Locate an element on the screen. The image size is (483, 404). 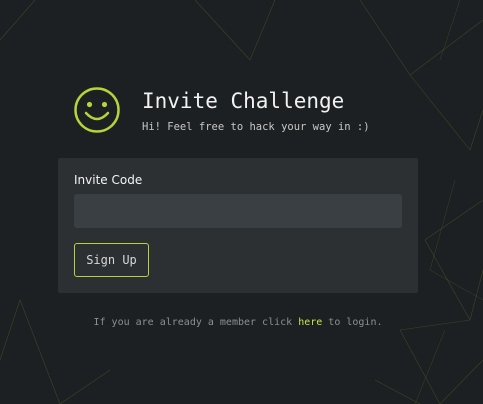
page-subtitle: Hi! Feel free to hack your way in :) is located at coordinates (256, 127).